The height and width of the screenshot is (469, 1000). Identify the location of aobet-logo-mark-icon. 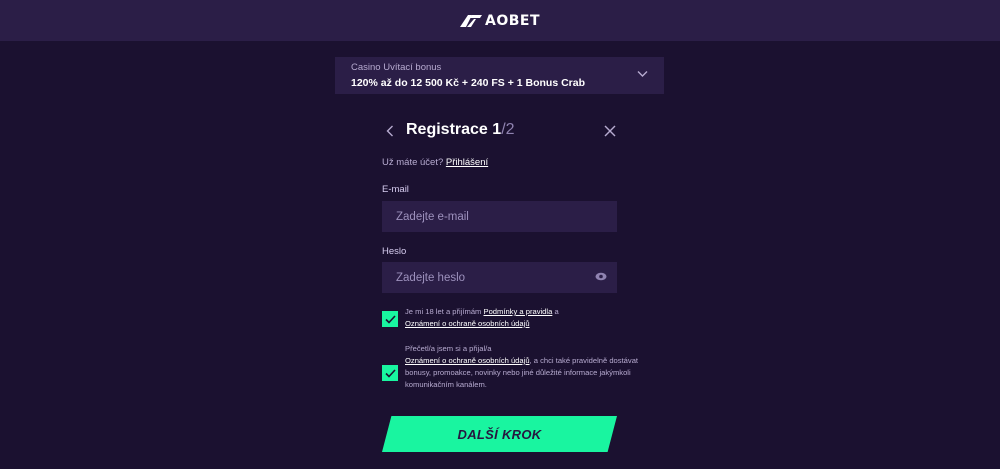
(470, 20).